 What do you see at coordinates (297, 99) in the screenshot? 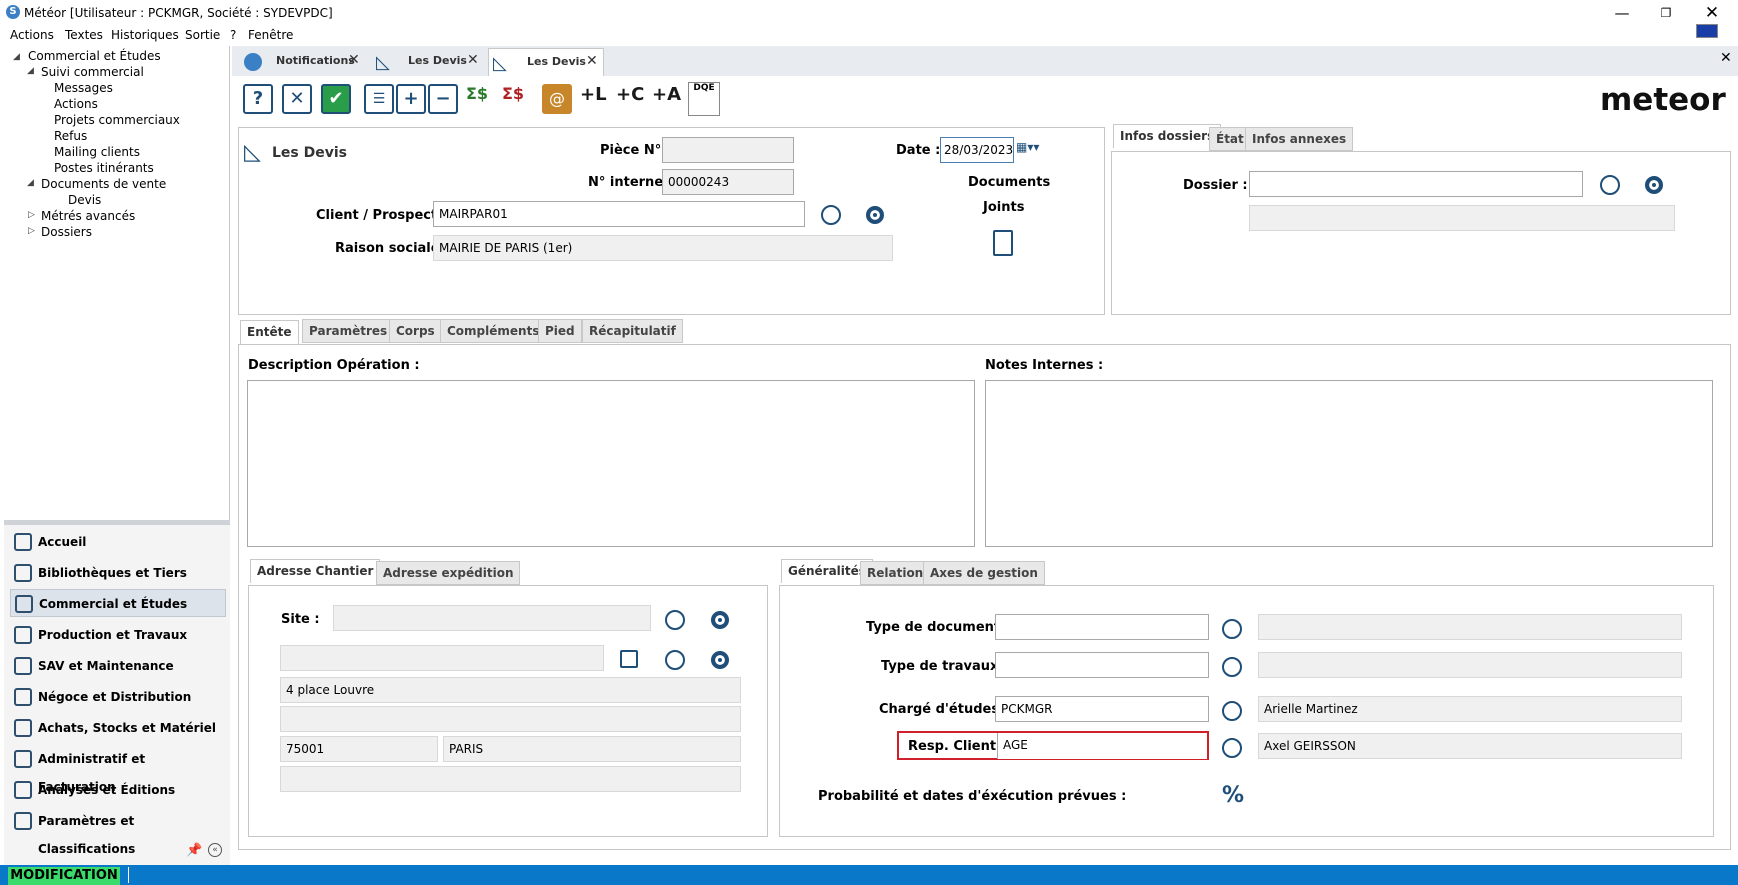
I see `cancel-button: ✕` at bounding box center [297, 99].